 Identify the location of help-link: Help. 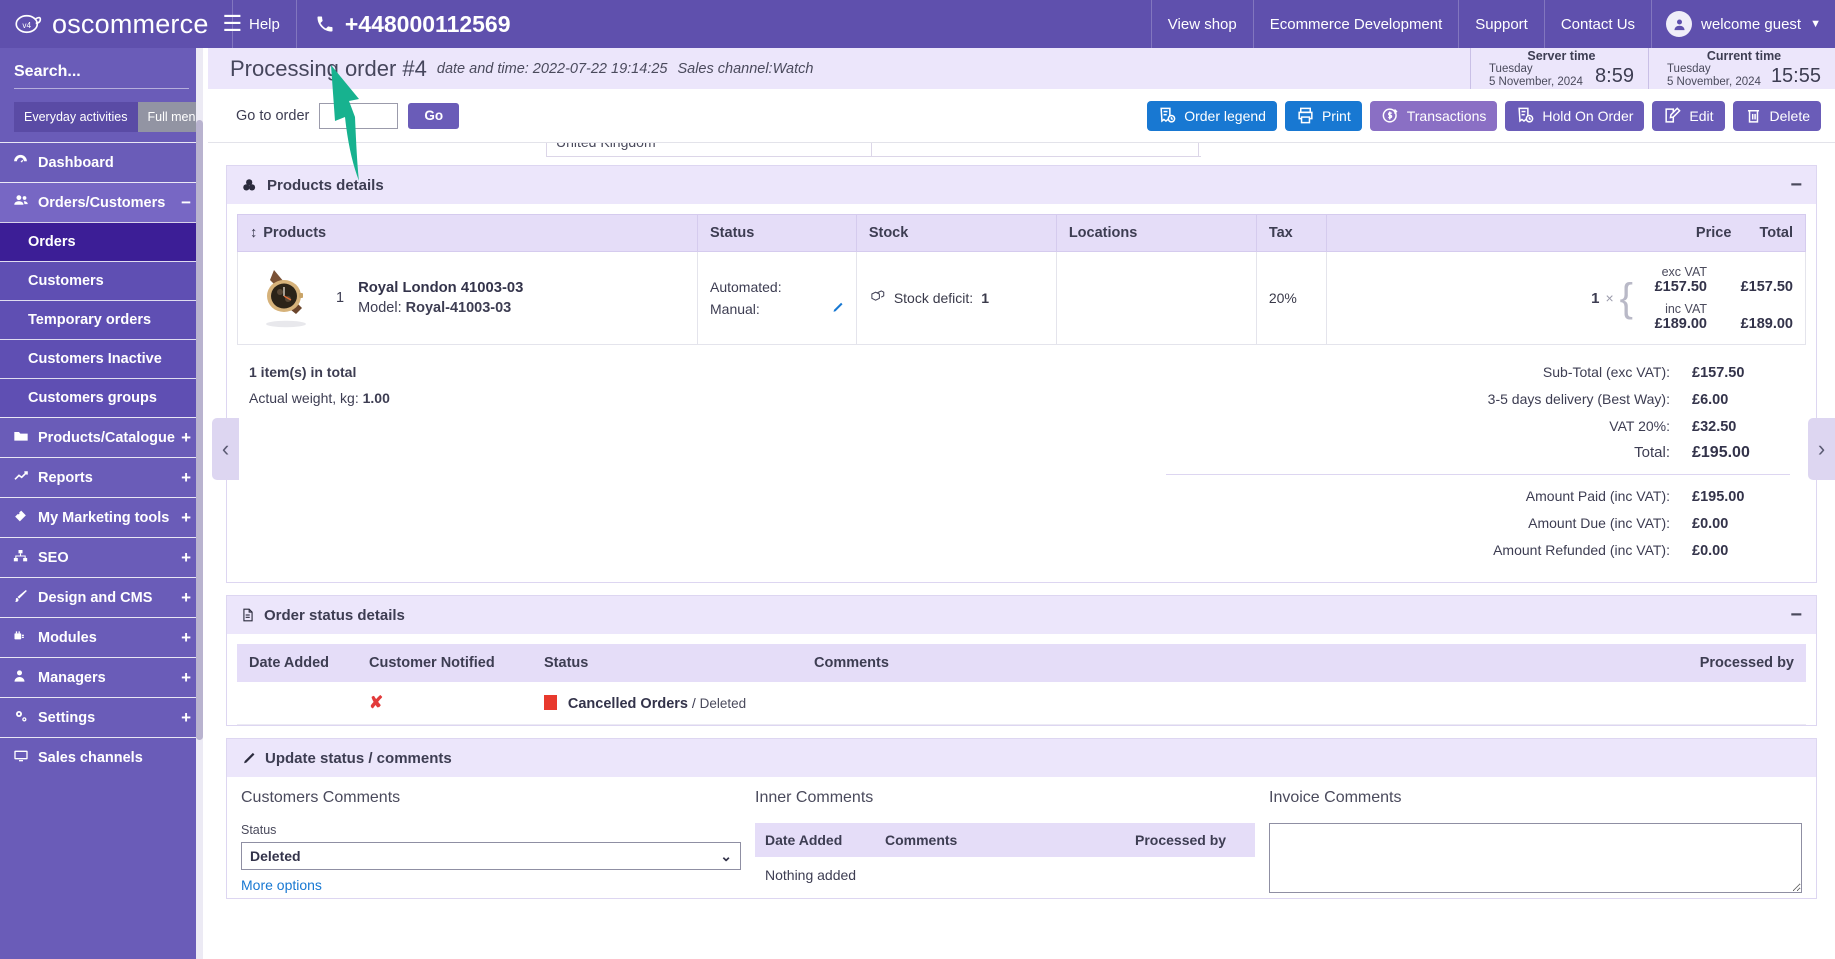
(264, 24).